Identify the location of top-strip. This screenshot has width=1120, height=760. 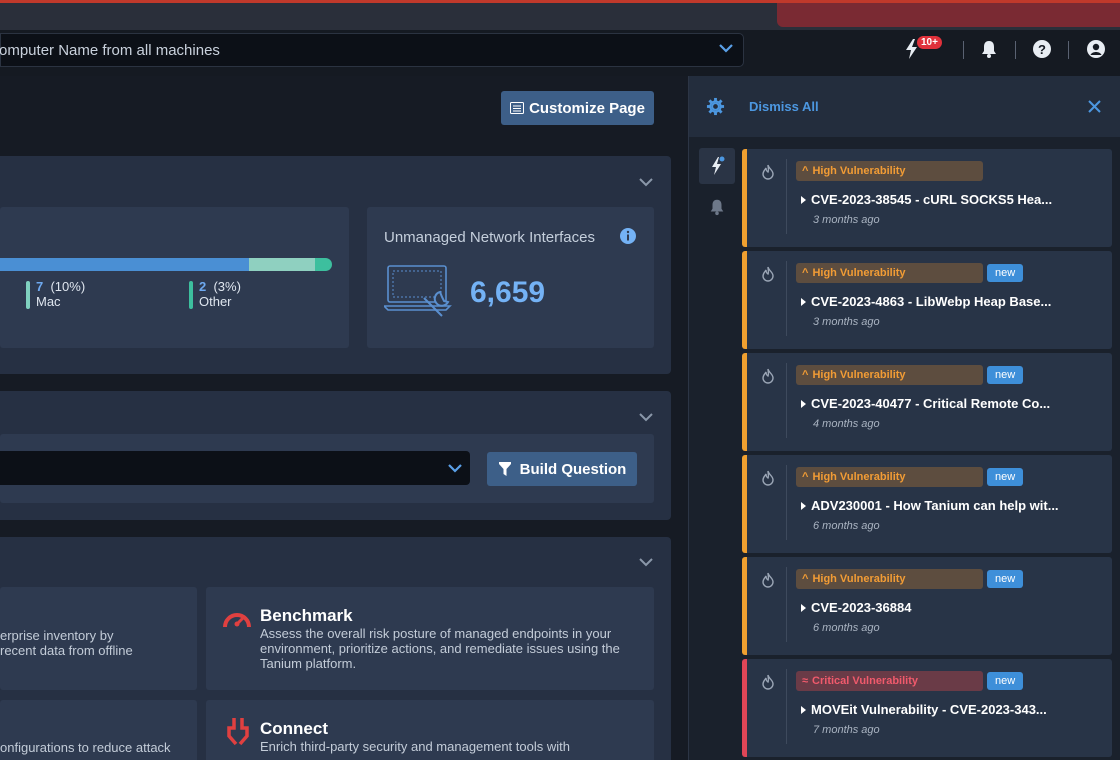
(560, 15).